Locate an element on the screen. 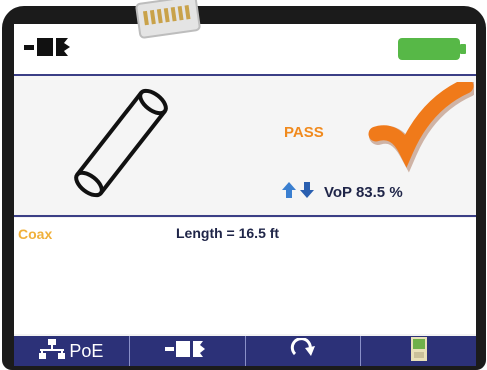 This screenshot has height=370, width=487. coax-cable-icon is located at coordinates (121, 145).